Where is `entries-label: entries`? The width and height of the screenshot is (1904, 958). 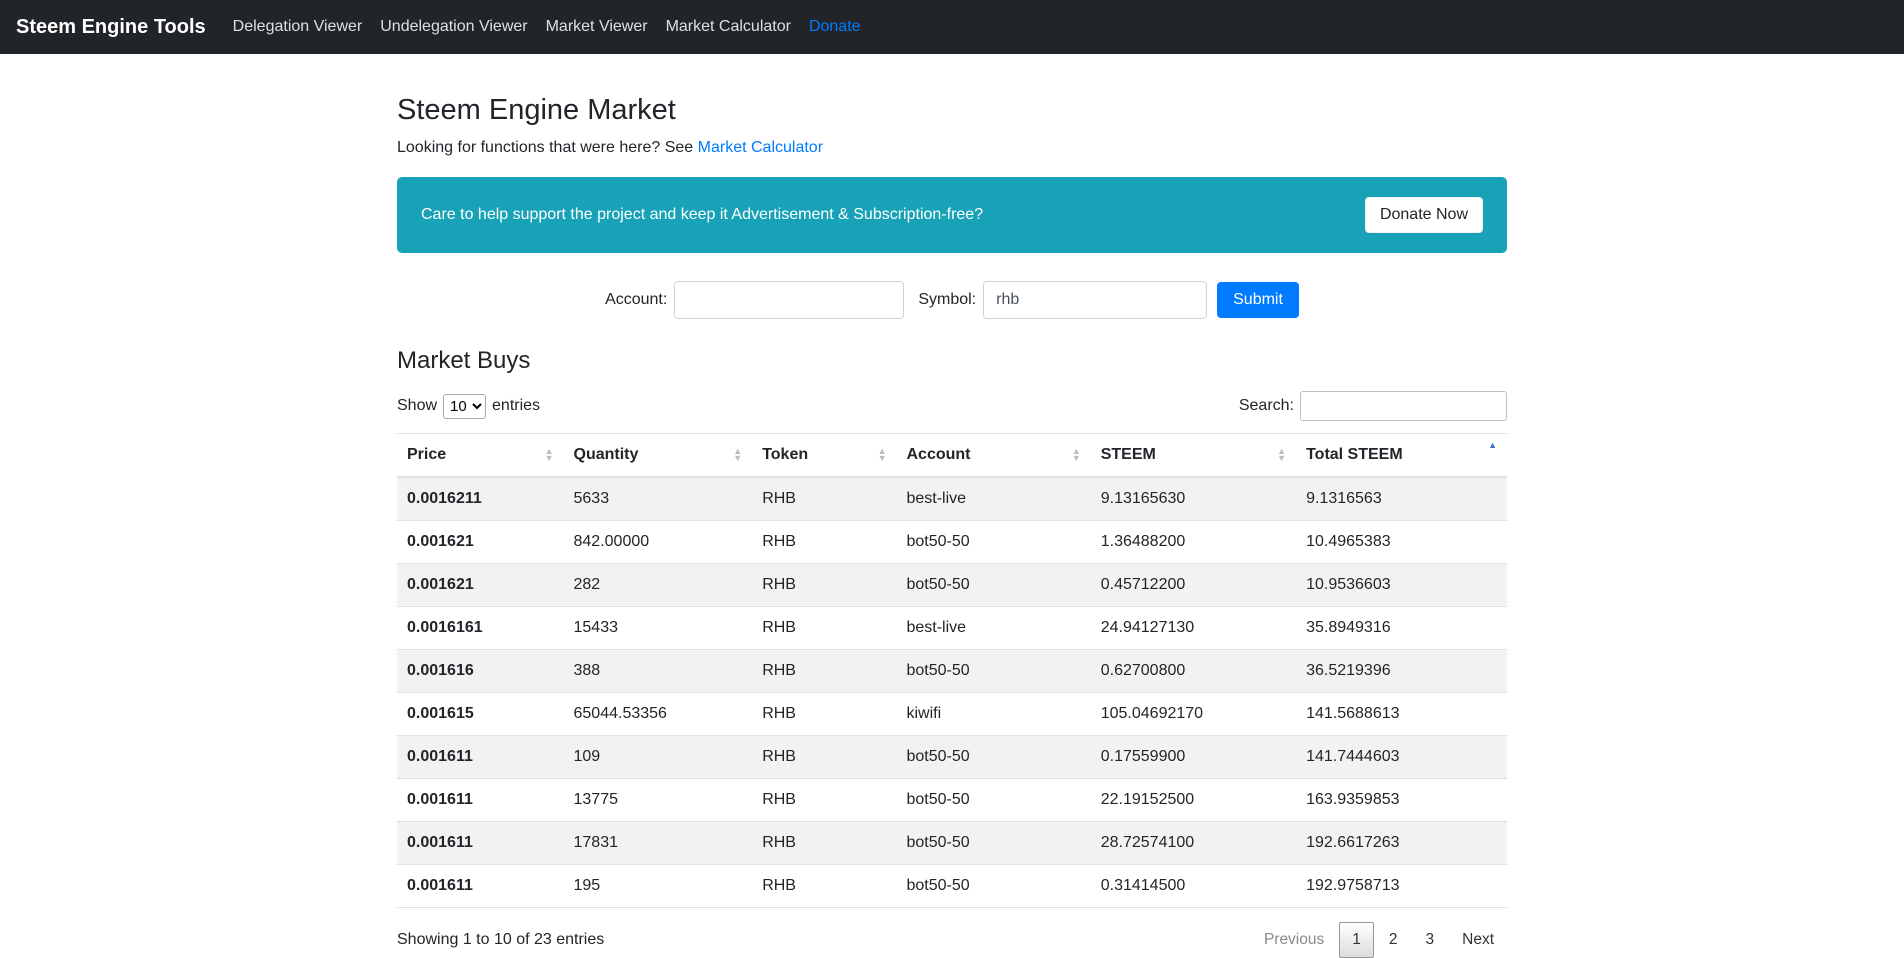 entries-label: entries is located at coordinates (516, 405).